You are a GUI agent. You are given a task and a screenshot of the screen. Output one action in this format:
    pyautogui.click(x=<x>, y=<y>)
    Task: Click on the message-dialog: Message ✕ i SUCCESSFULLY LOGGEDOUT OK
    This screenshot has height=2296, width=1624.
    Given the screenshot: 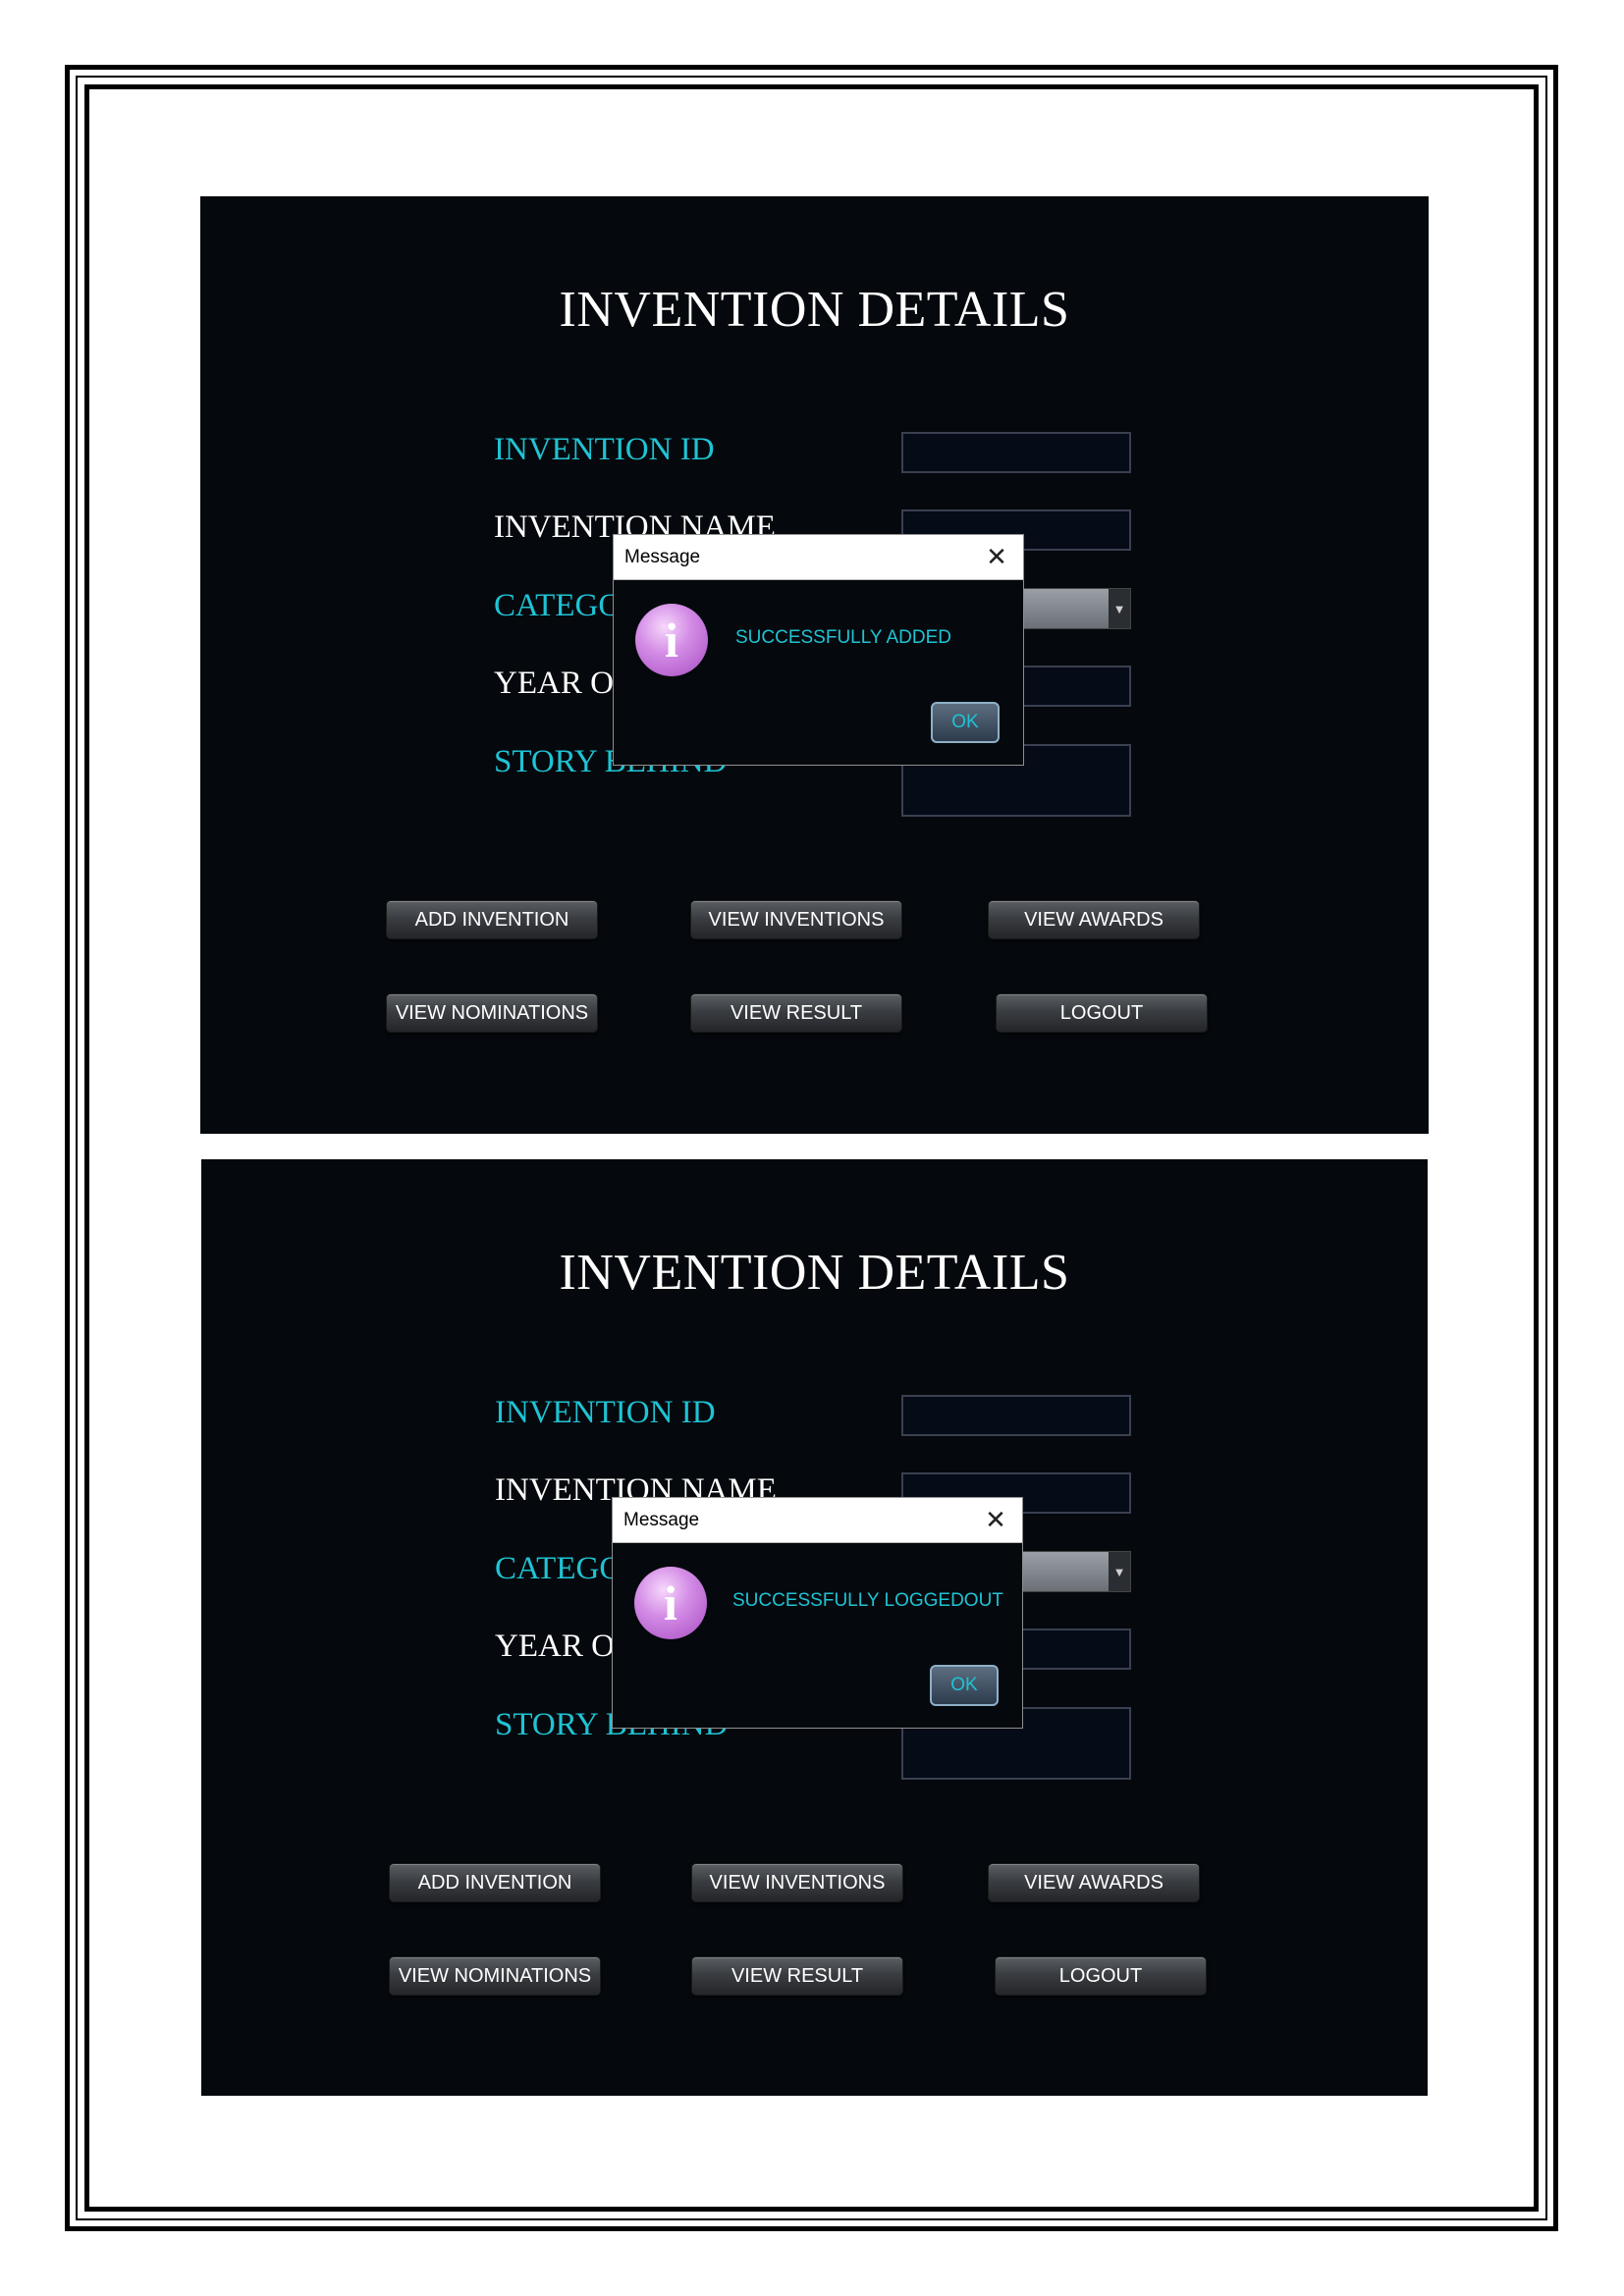 What is the action you would take?
    pyautogui.click(x=817, y=1613)
    